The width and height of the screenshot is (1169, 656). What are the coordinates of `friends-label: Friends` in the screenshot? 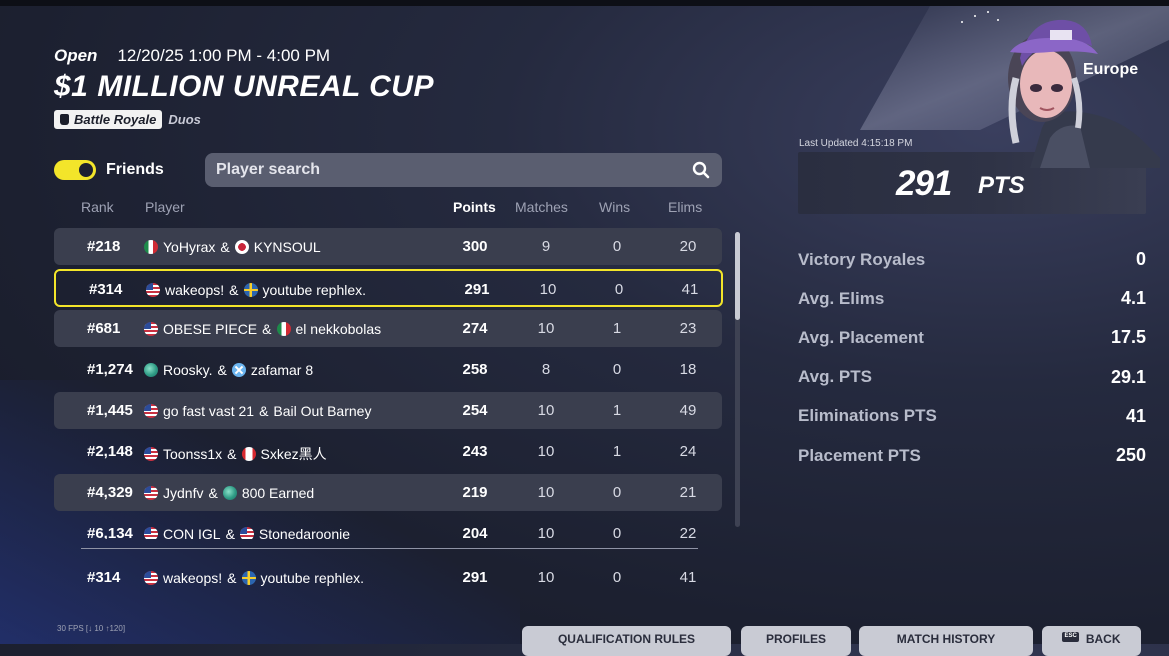 It's located at (135, 169).